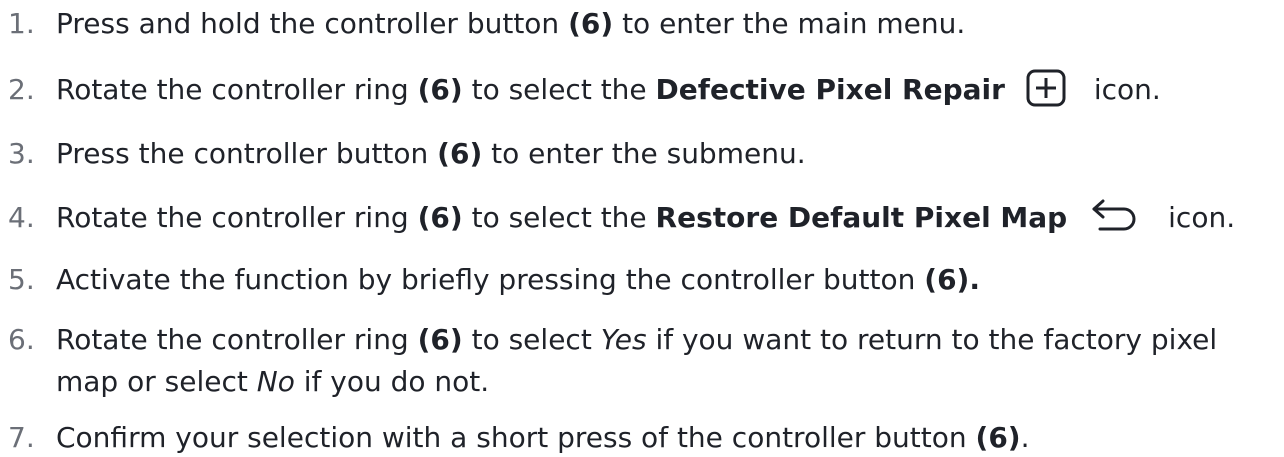 This screenshot has height=457, width=1284. Describe the element at coordinates (21, 339) in the screenshot. I see `step-number: 6.` at that location.